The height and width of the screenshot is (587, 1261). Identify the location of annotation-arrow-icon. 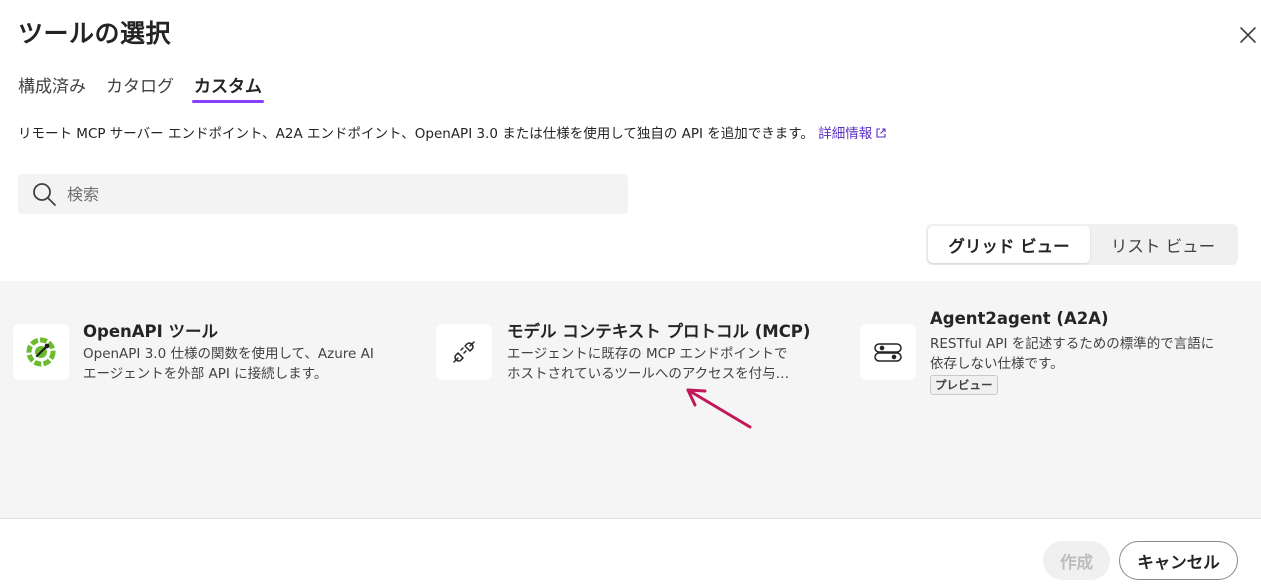
(719, 408).